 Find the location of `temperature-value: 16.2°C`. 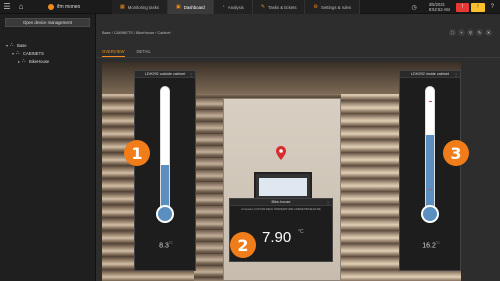

temperature-value: 16.2°C is located at coordinates (431, 245).